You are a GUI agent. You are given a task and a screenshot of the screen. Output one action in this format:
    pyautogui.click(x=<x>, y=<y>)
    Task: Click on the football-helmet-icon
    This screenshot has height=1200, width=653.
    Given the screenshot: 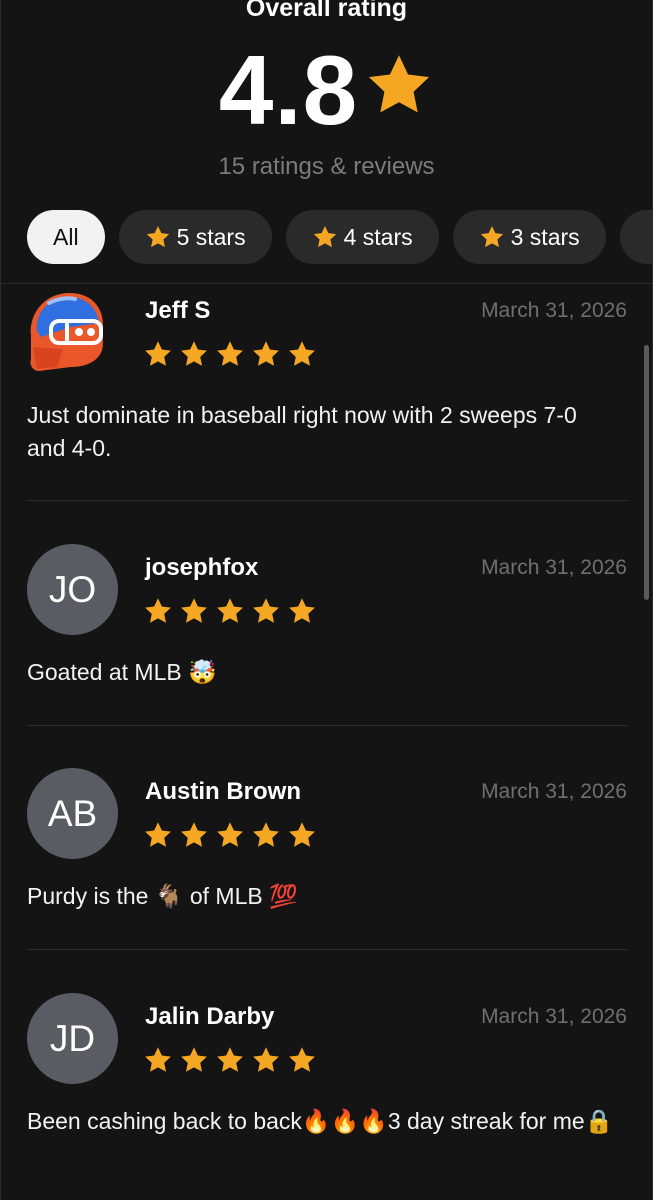 What is the action you would take?
    pyautogui.click(x=67, y=331)
    